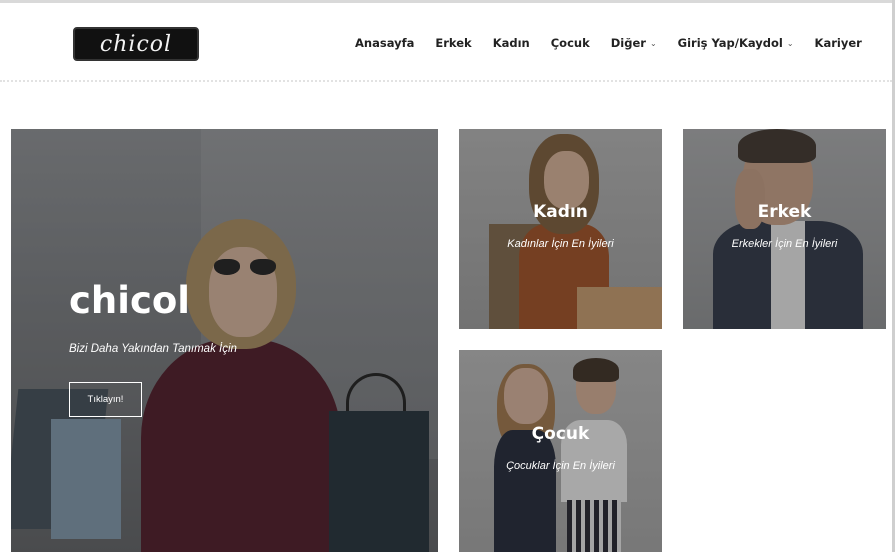  I want to click on nav-kadin: Kadın, so click(511, 43).